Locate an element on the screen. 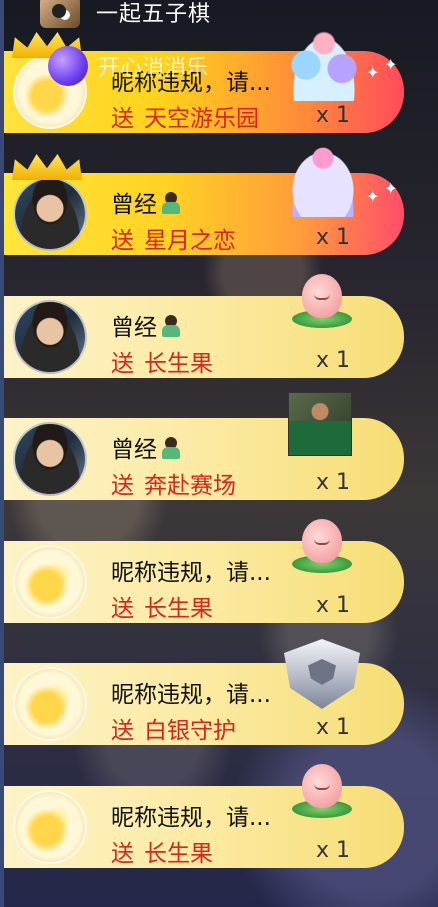 This screenshot has width=438, height=907. gift-name: 奔赴赛场 is located at coordinates (190, 486).